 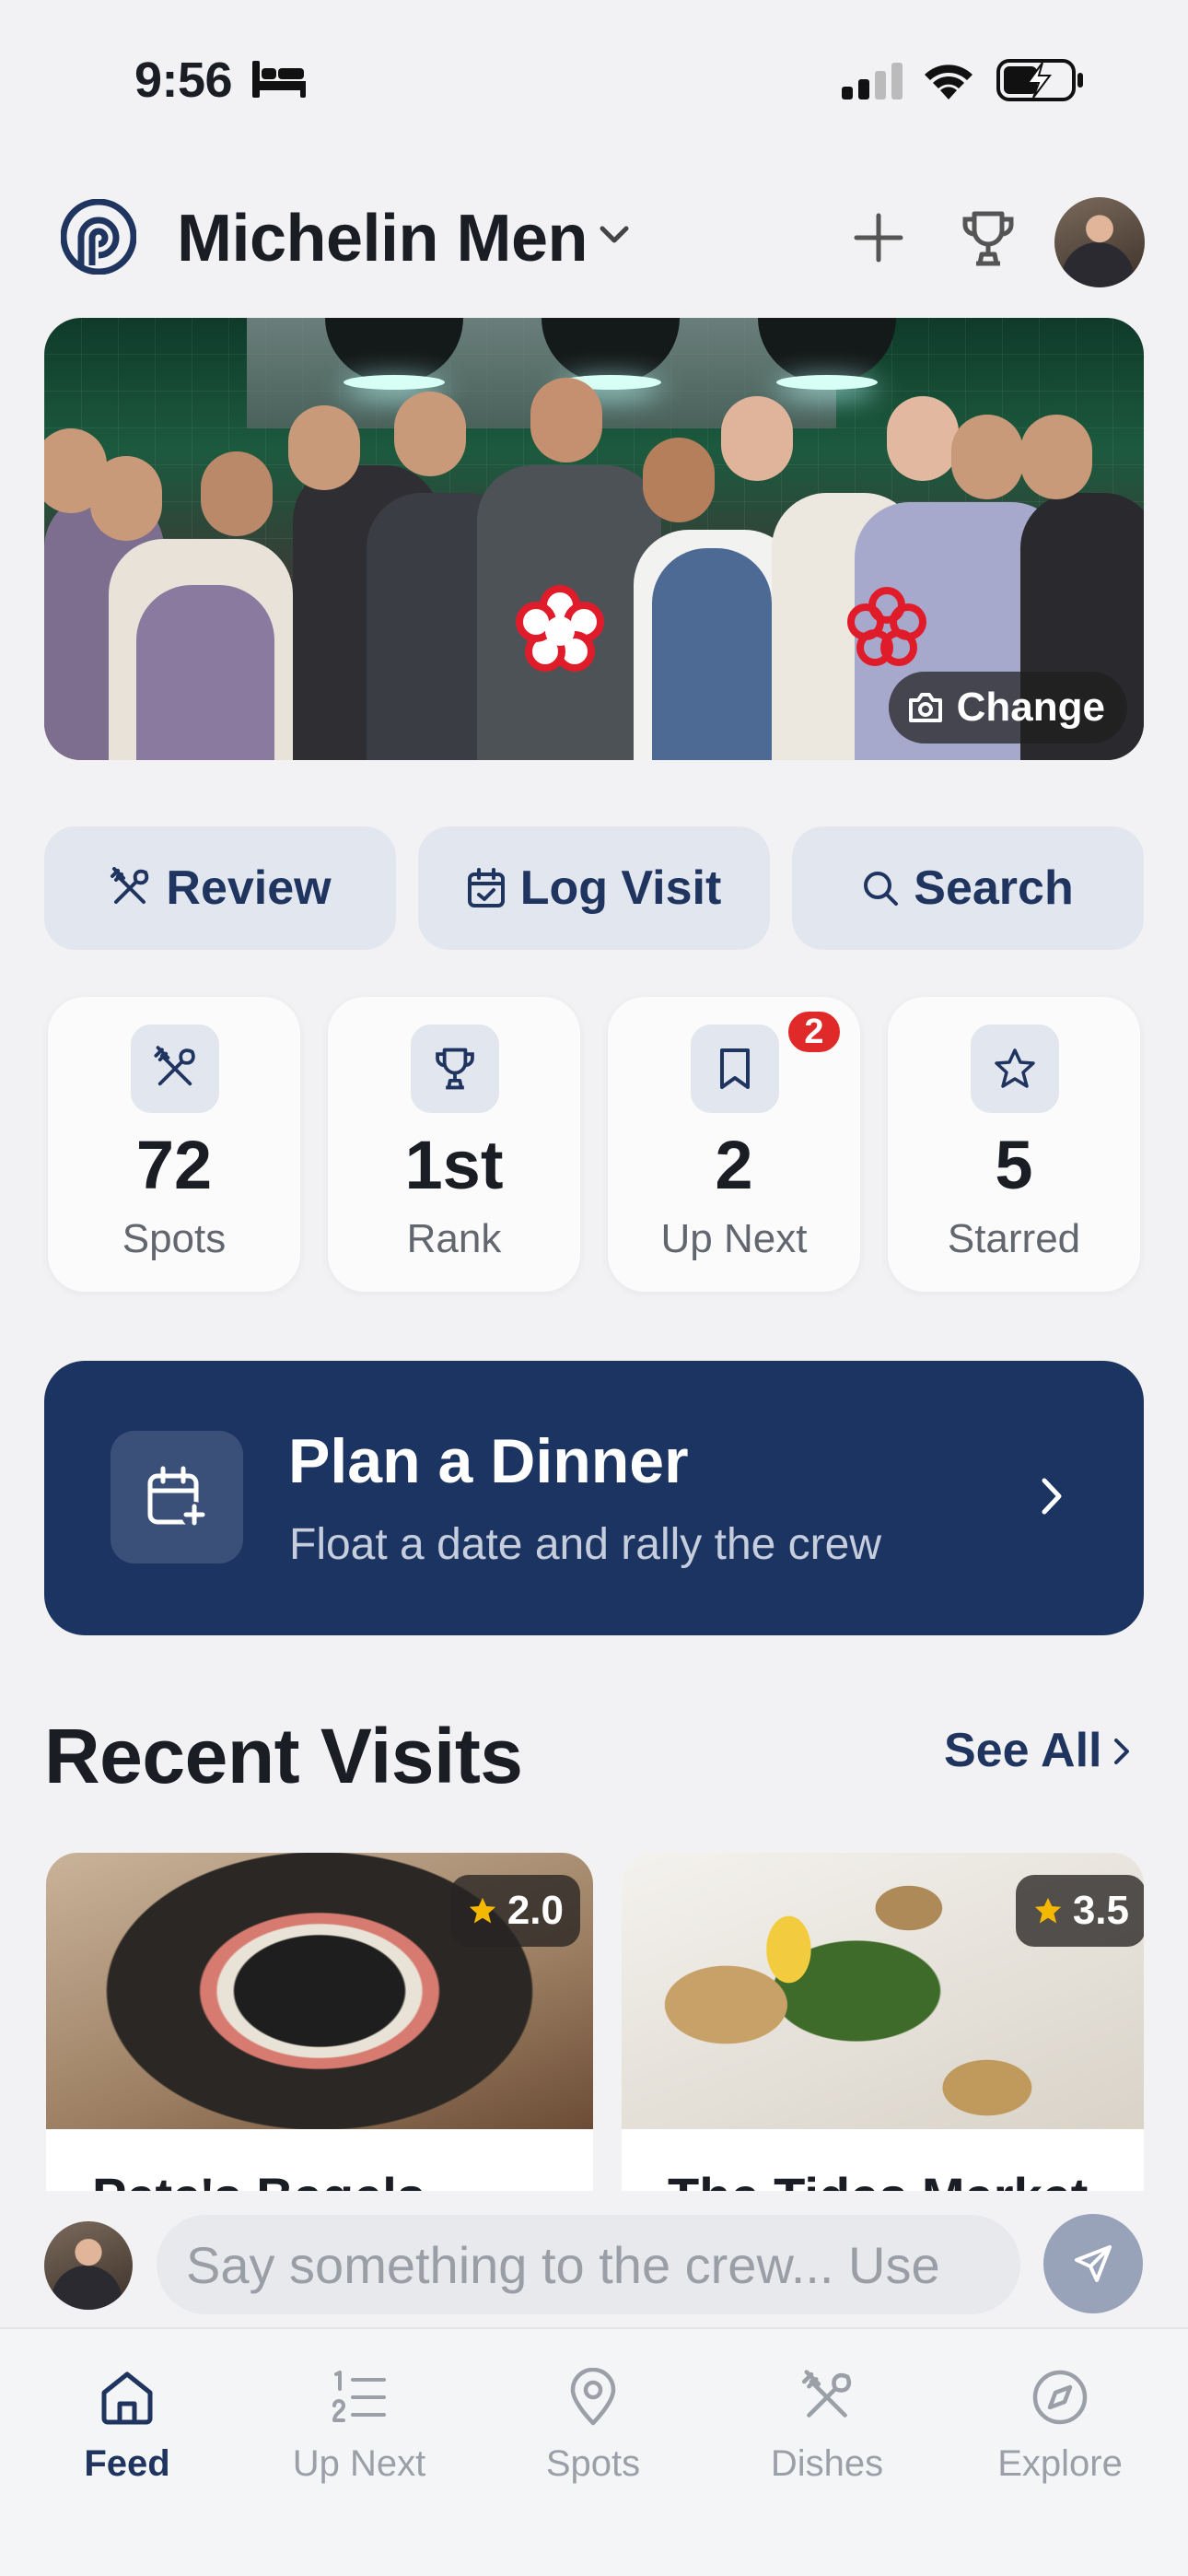 I want to click on stat-starred: 5 Starred, so click(x=1014, y=1144).